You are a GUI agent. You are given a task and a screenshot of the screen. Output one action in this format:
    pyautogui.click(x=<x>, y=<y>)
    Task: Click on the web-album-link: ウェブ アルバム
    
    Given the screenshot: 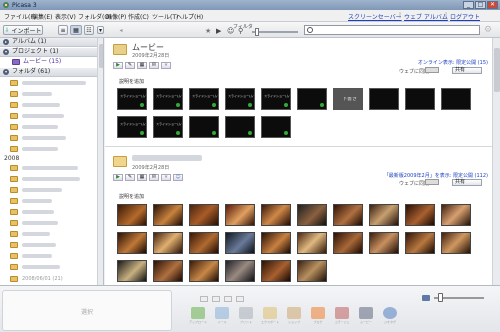 What is the action you would take?
    pyautogui.click(x=426, y=16)
    